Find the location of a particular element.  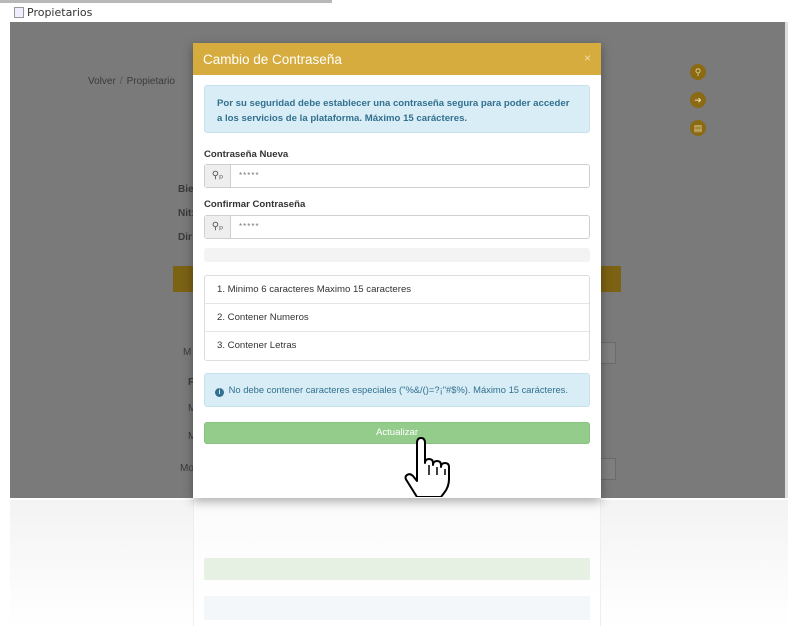

modal-title: Cambio de Contraseña is located at coordinates (272, 59).